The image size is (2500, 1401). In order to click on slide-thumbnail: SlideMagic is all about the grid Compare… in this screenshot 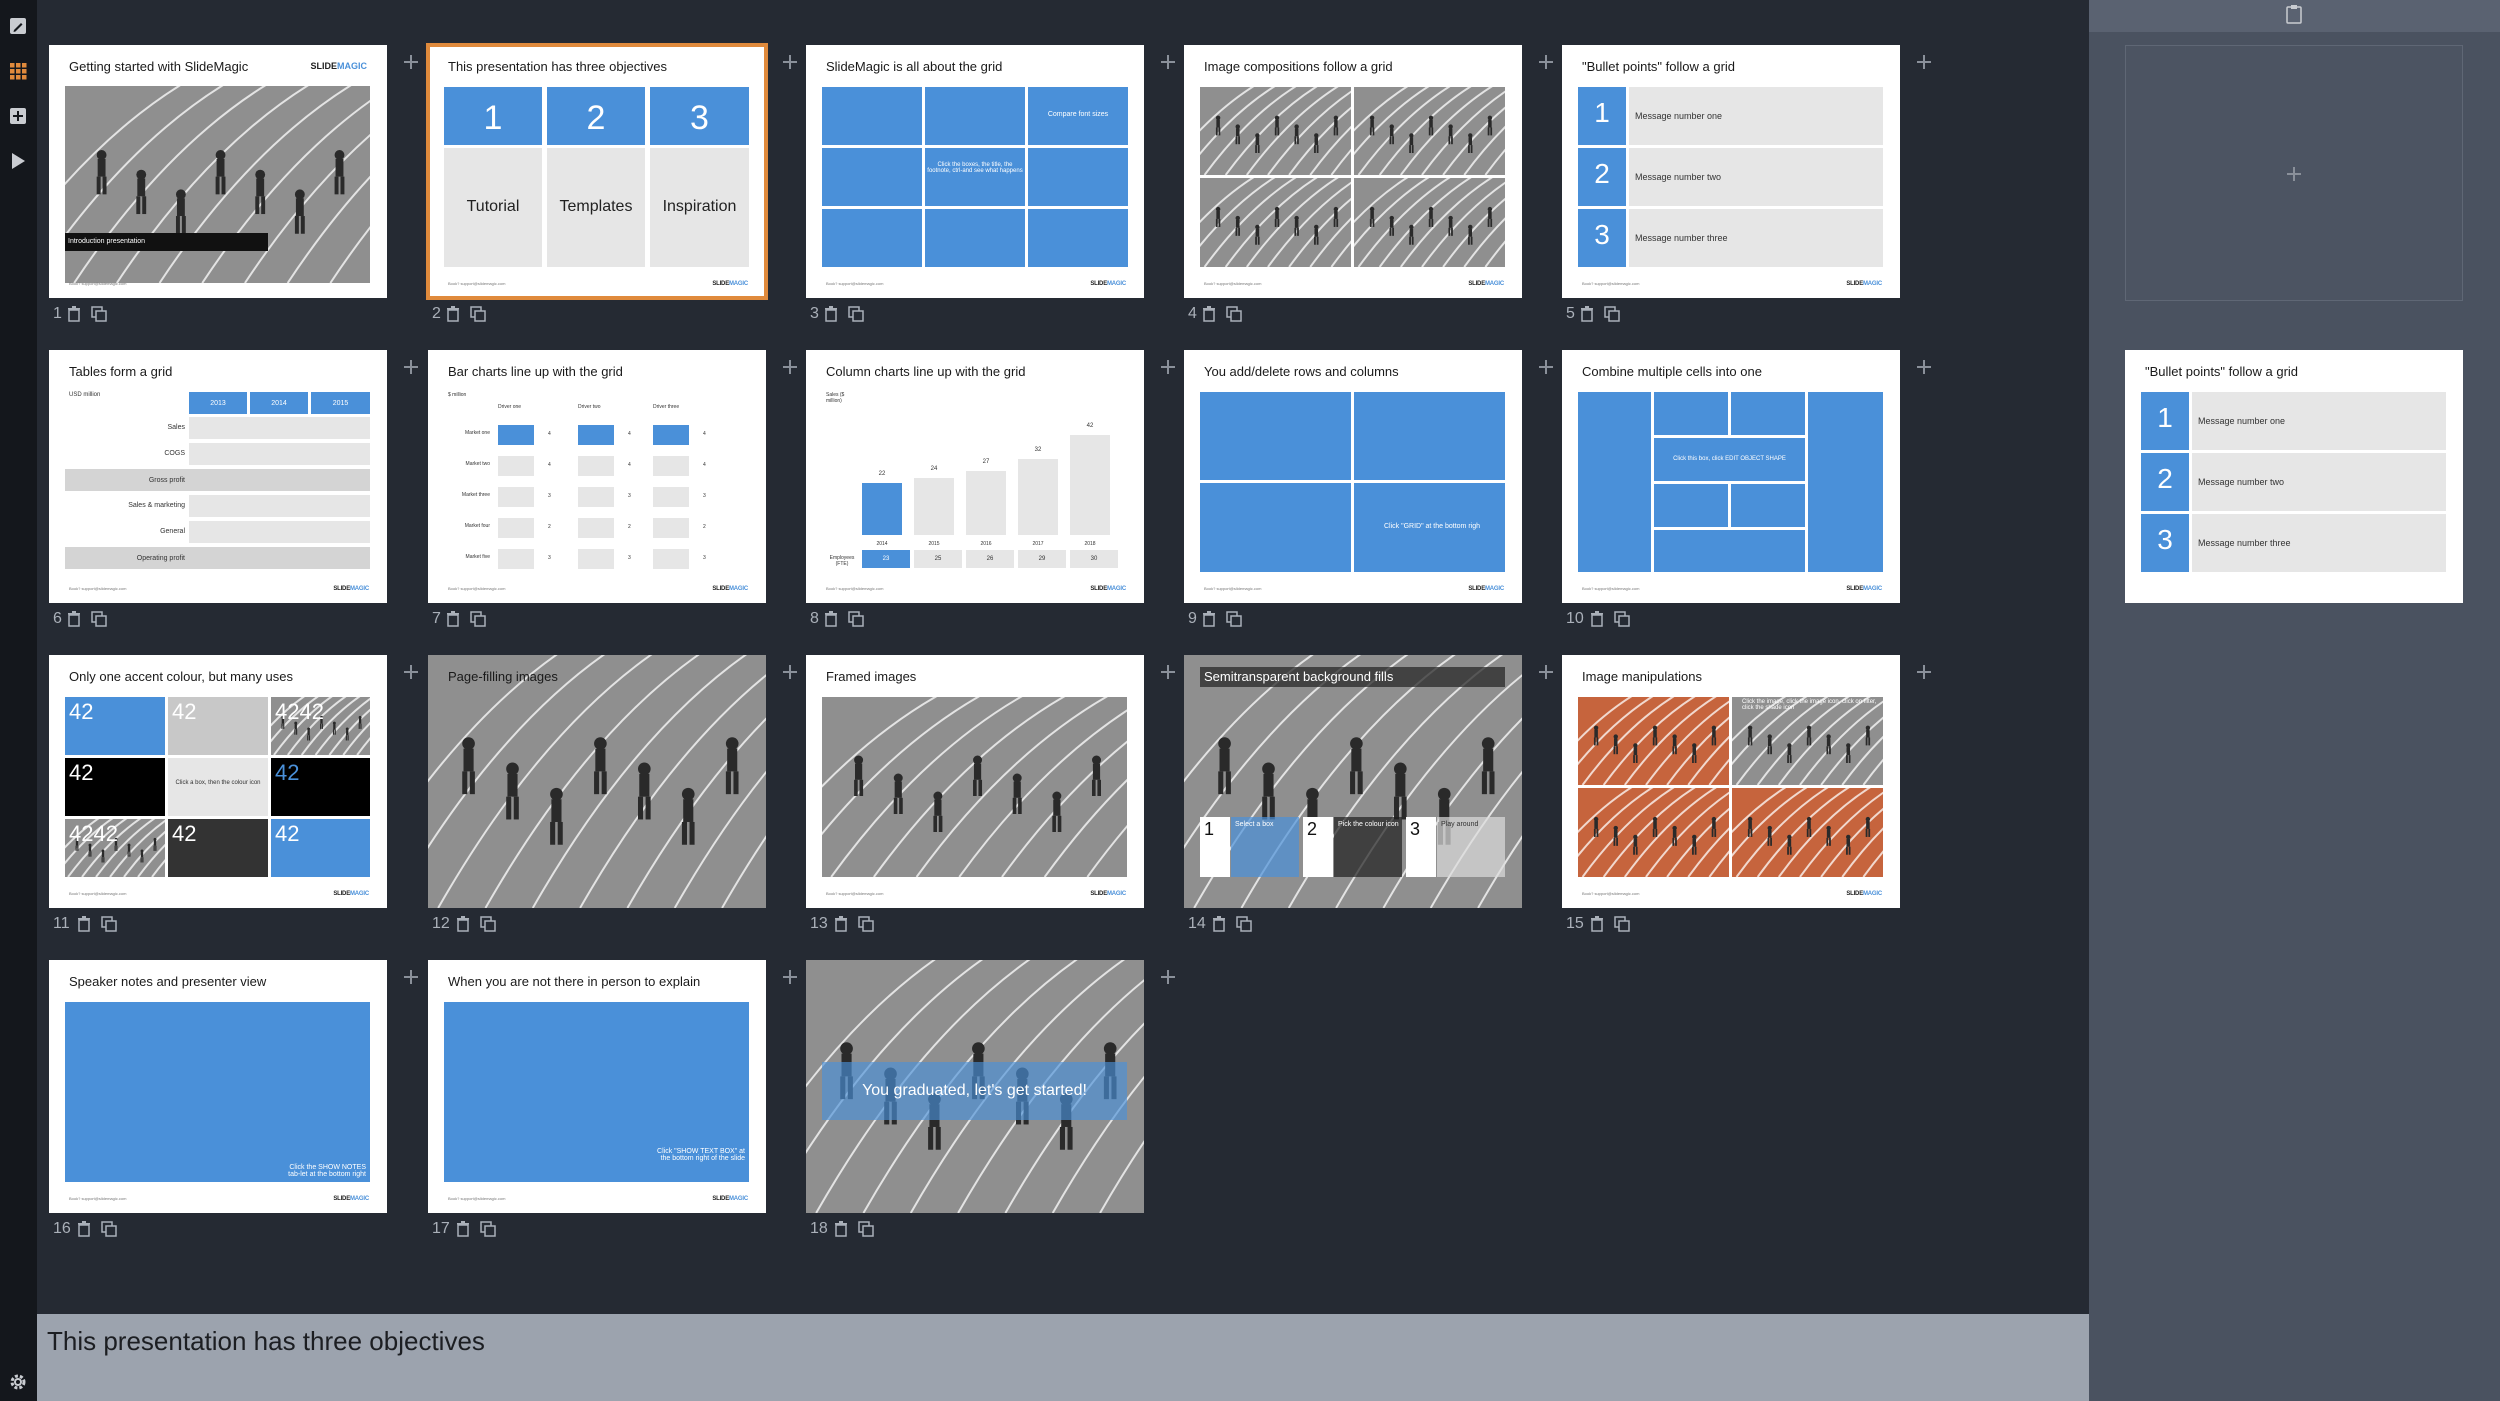, I will do `click(975, 171)`.